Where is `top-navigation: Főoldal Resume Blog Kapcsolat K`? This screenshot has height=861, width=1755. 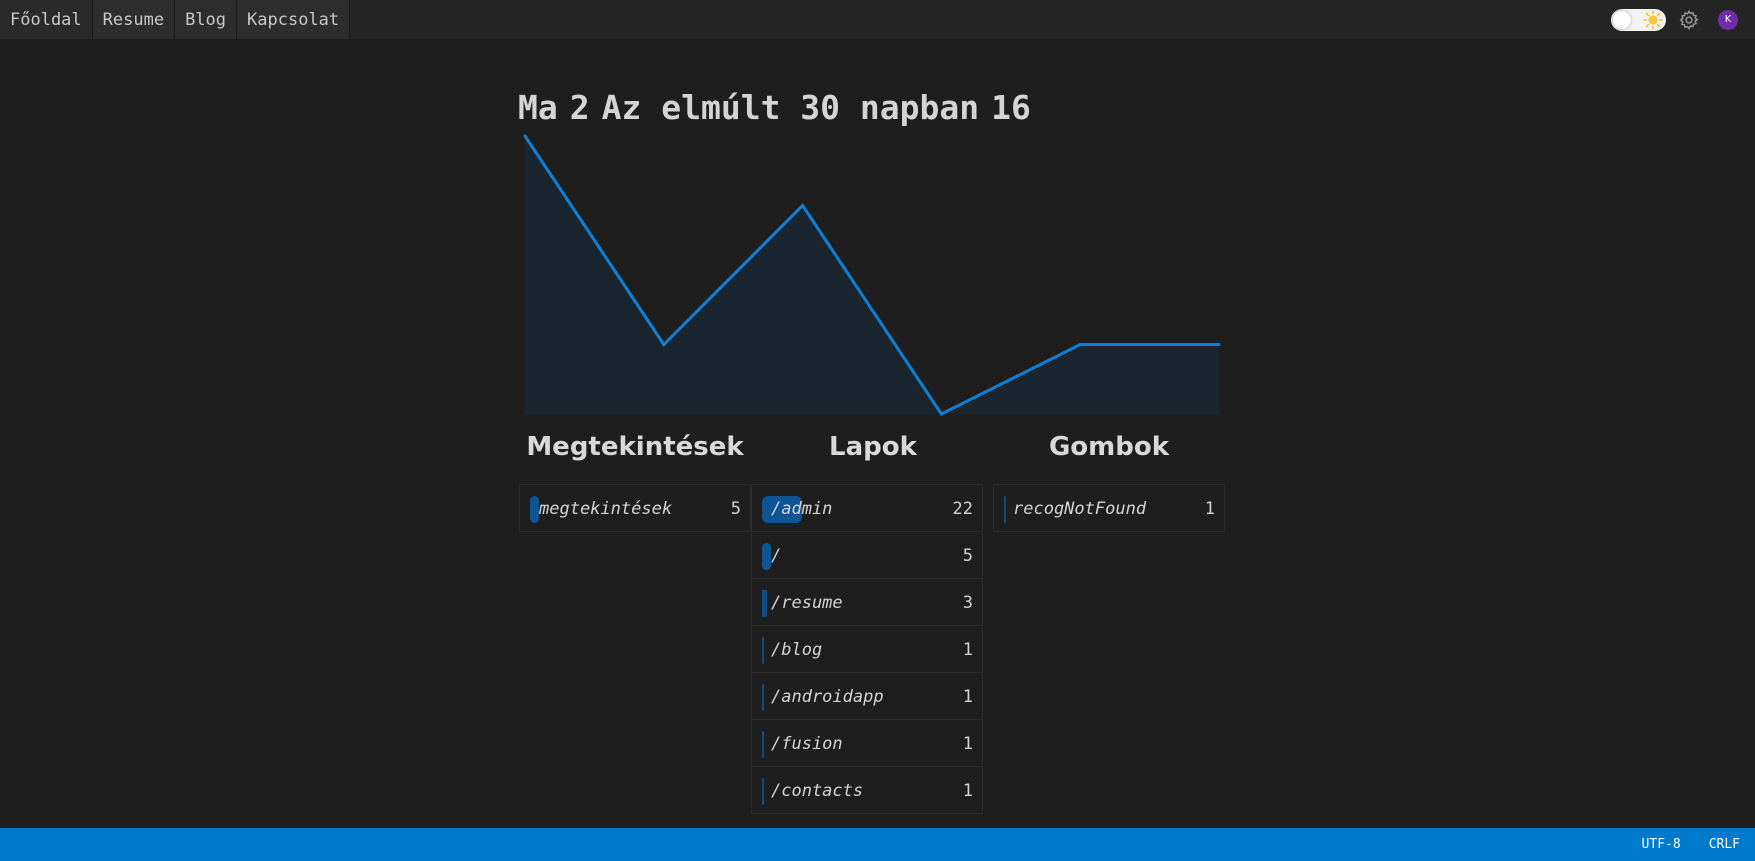
top-navigation: Főoldal Resume Blog Kapcsolat K is located at coordinates (877, 19).